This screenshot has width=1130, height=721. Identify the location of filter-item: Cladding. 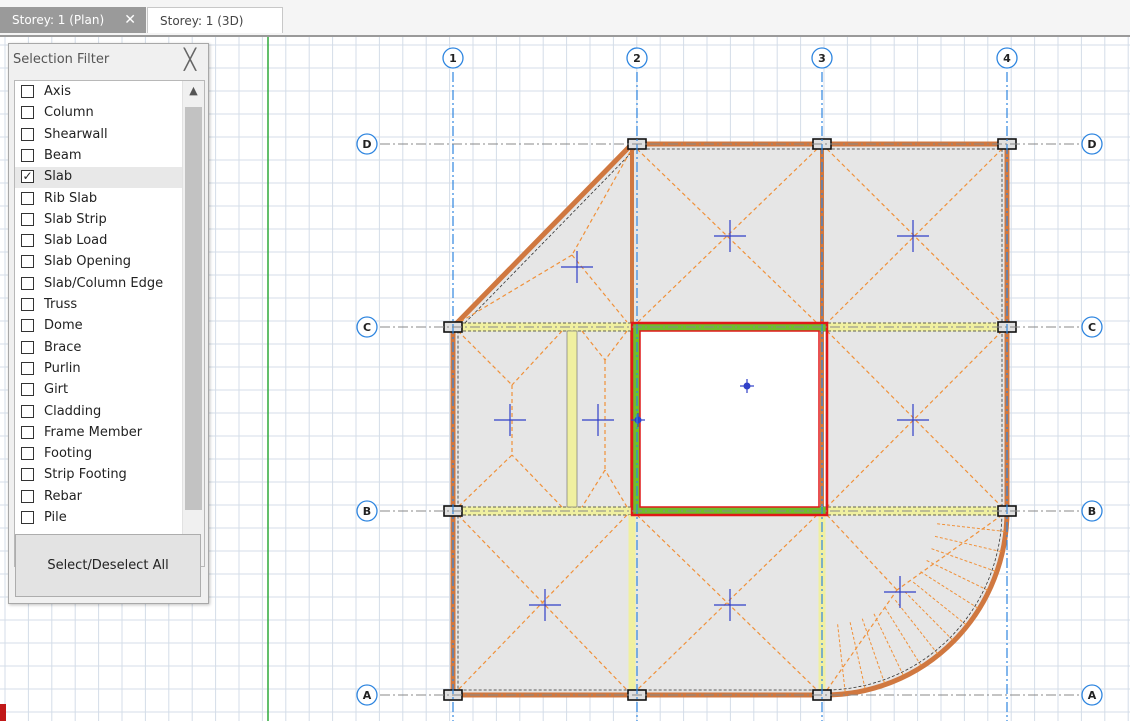
(99, 412).